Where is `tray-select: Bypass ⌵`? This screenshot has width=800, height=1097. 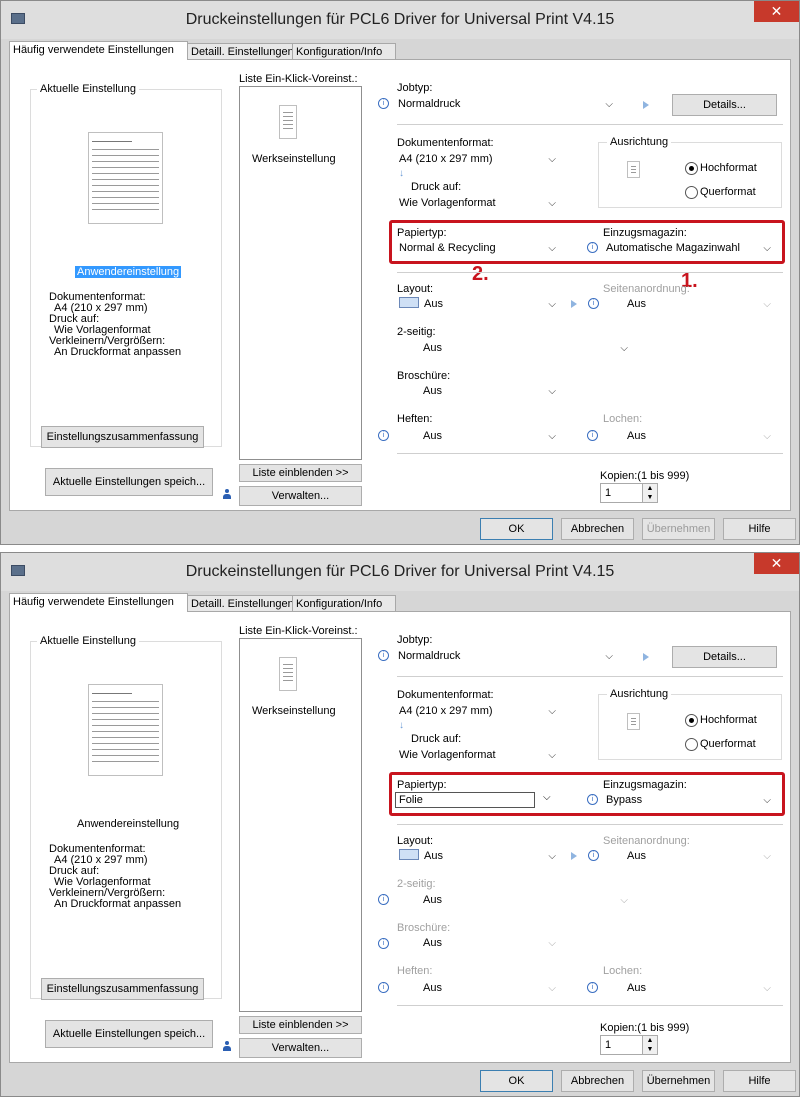
tray-select: Bypass ⌵ is located at coordinates (689, 800).